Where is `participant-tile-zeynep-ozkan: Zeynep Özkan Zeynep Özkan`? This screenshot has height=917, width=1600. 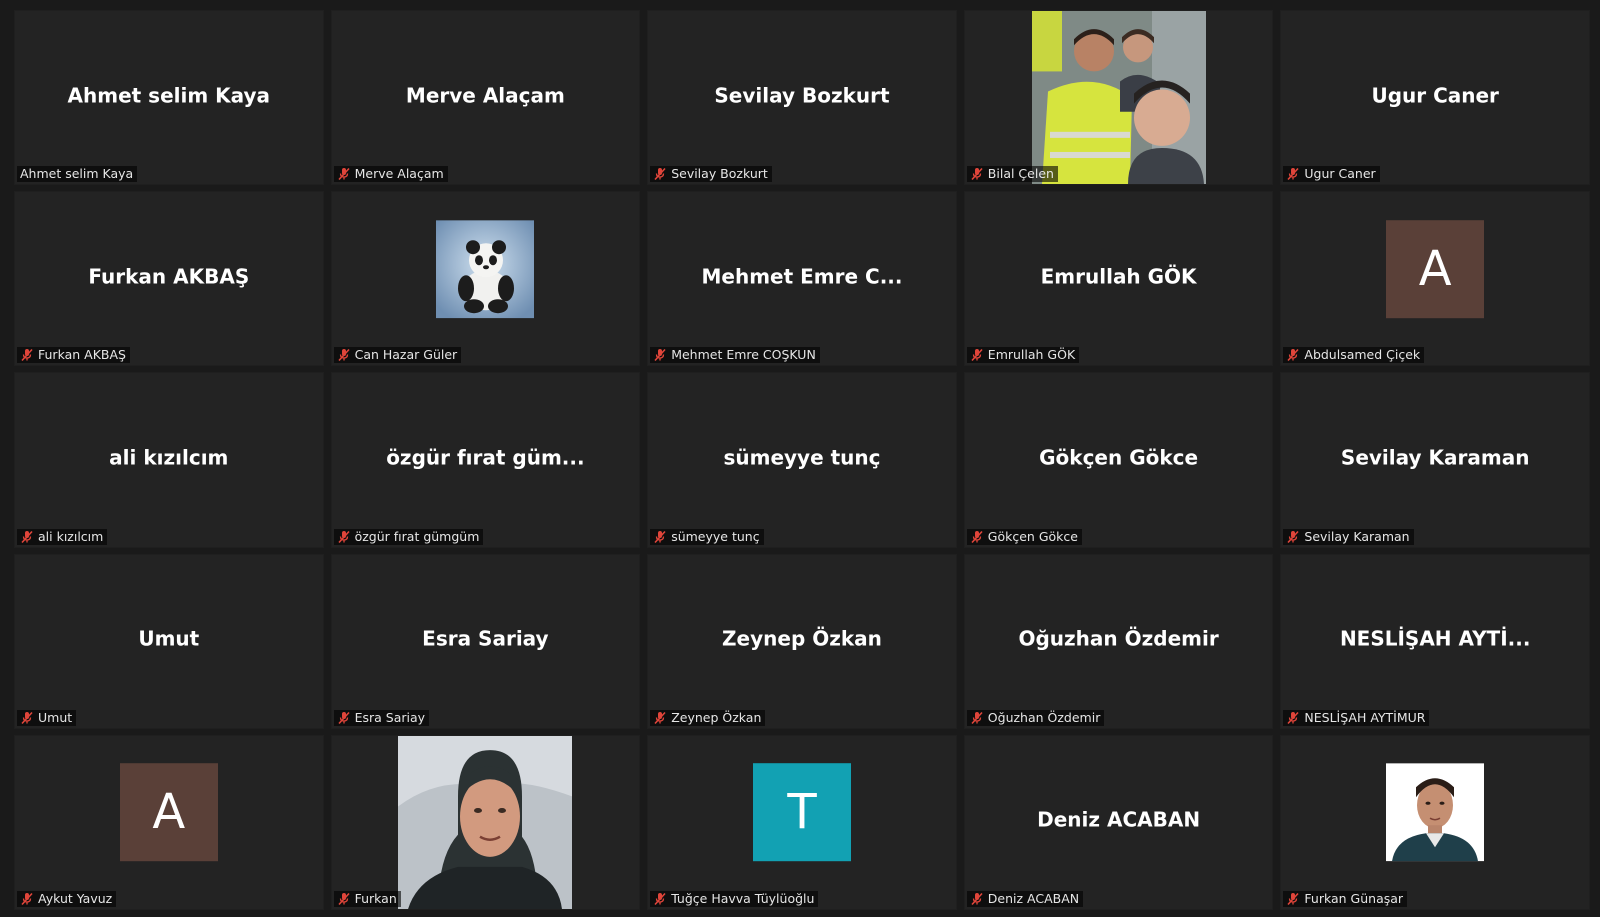
participant-tile-zeynep-ozkan: Zeynep Özkan Zeynep Özkan is located at coordinates (802, 641).